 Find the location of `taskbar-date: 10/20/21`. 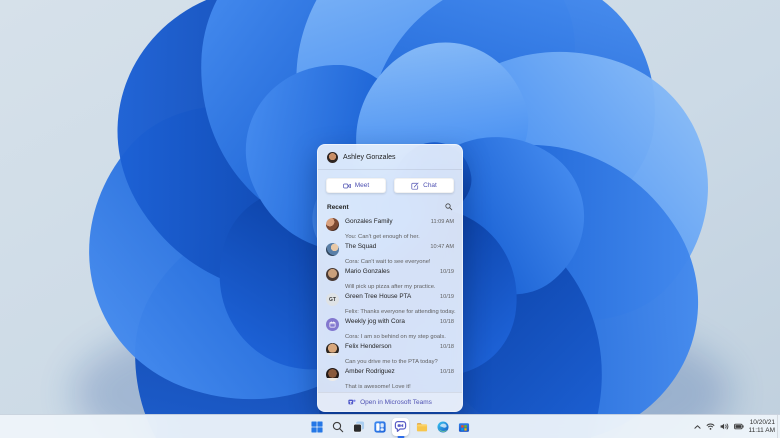

taskbar-date: 10/20/21 is located at coordinates (762, 422).